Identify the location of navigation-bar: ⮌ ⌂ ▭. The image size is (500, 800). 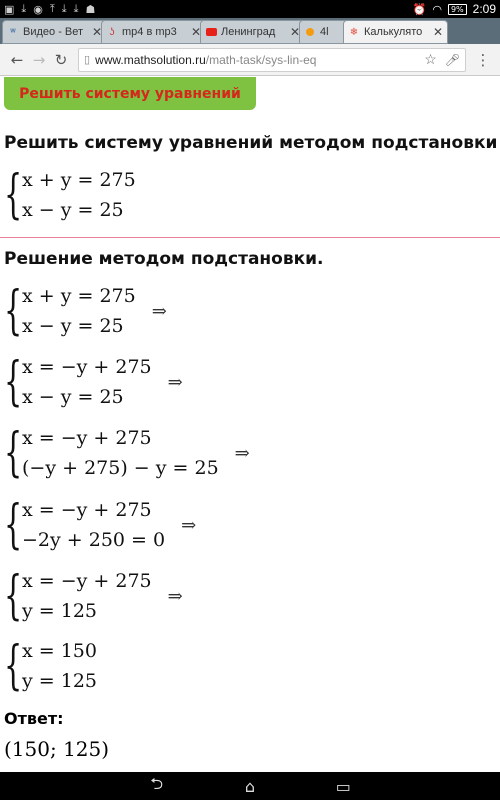
(250, 786).